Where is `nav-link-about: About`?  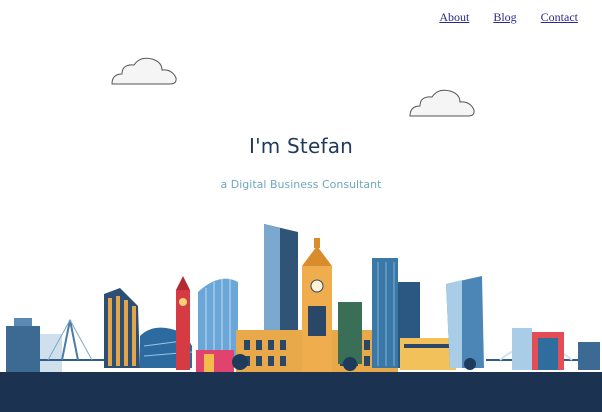 nav-link-about: About is located at coordinates (454, 17).